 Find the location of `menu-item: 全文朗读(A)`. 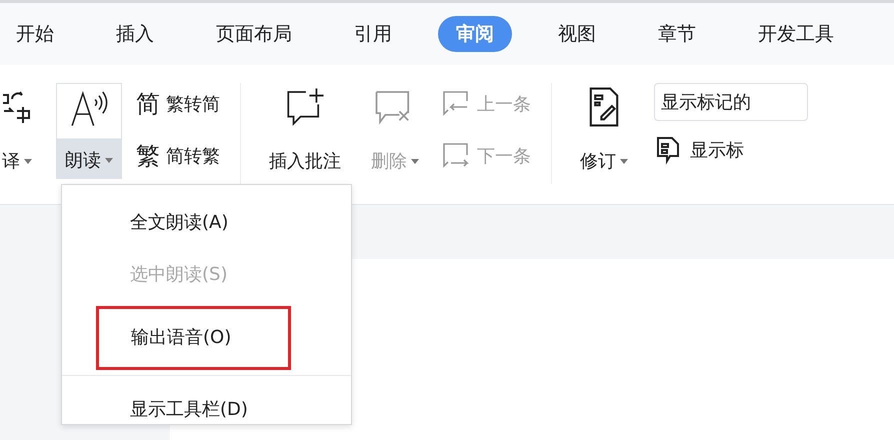

menu-item: 全文朗读(A) is located at coordinates (206, 223).